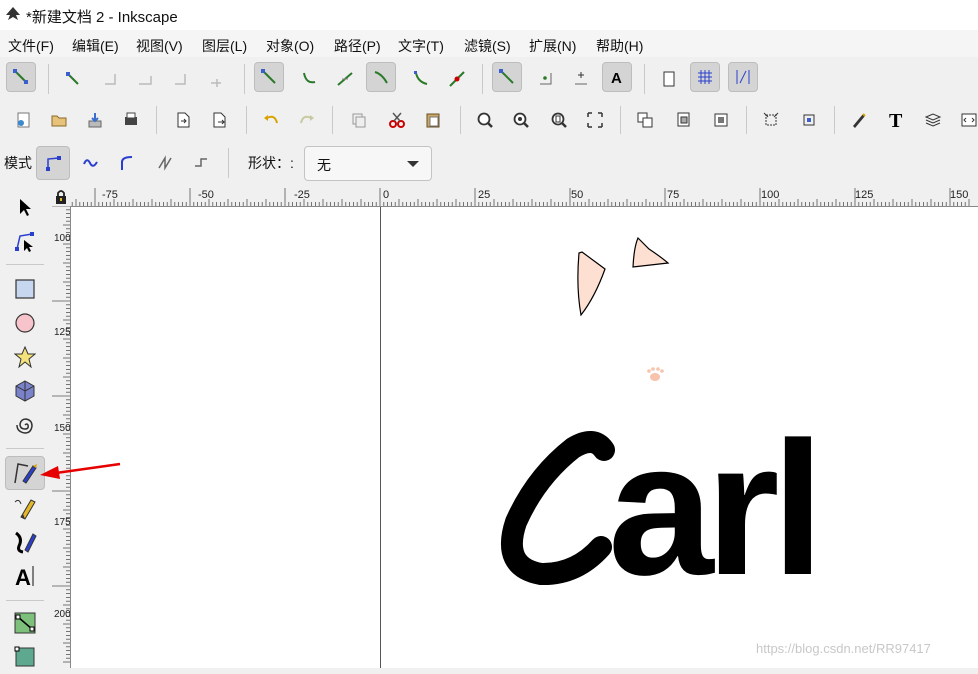  What do you see at coordinates (809, 120) in the screenshot?
I see `transform-button` at bounding box center [809, 120].